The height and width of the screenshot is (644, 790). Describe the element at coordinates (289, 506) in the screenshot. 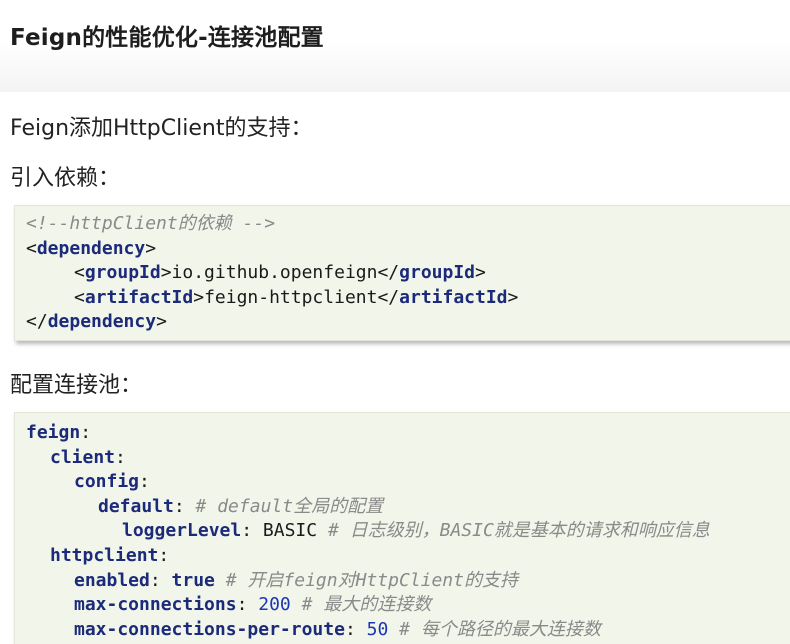

I see `yaml-comment: # default全局的配置` at that location.